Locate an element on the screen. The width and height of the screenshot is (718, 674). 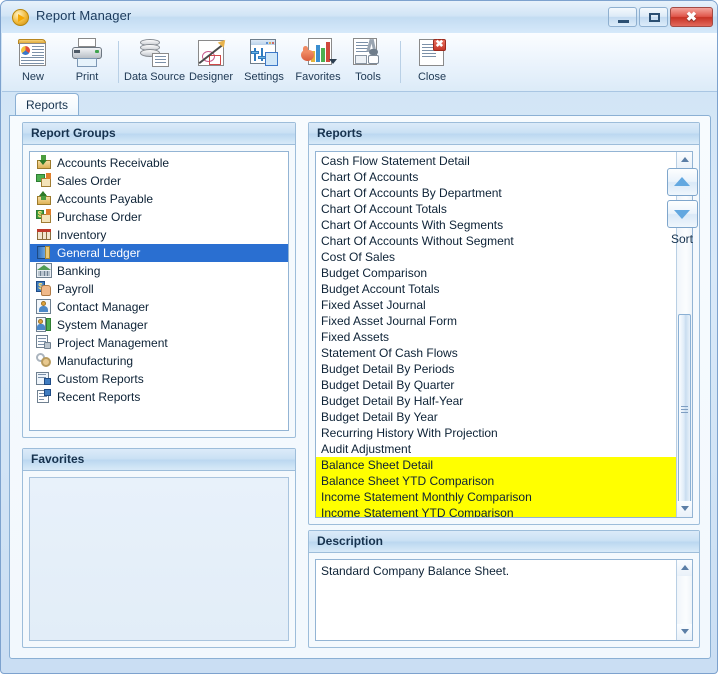
description-scroll-down-button is located at coordinates (684, 632).